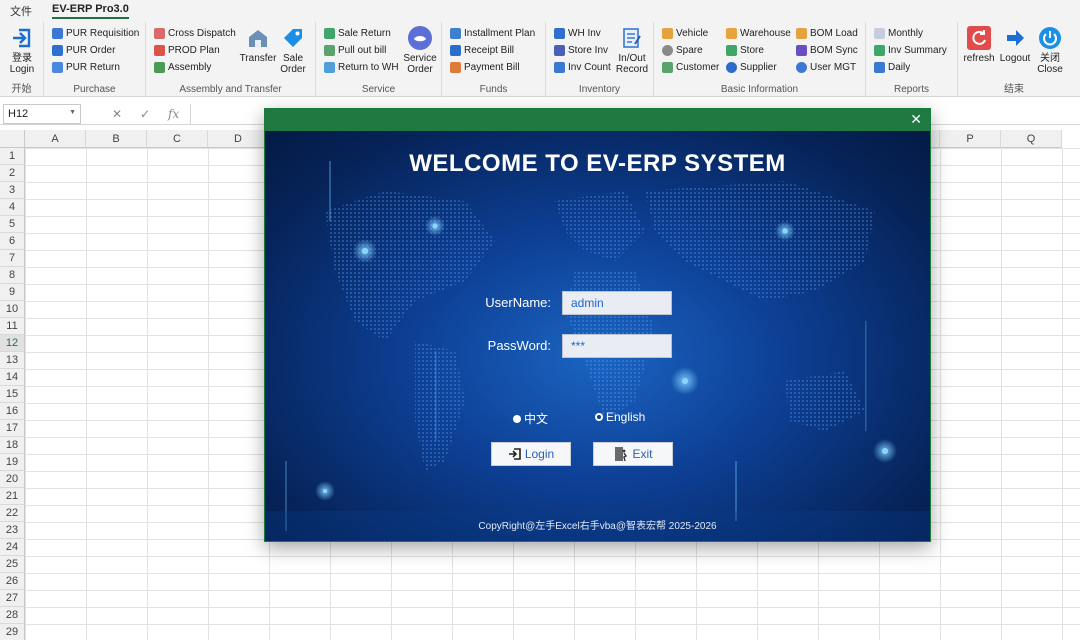 This screenshot has width=1080, height=640. What do you see at coordinates (898, 33) in the screenshot?
I see `monthly-button: Monthly` at bounding box center [898, 33].